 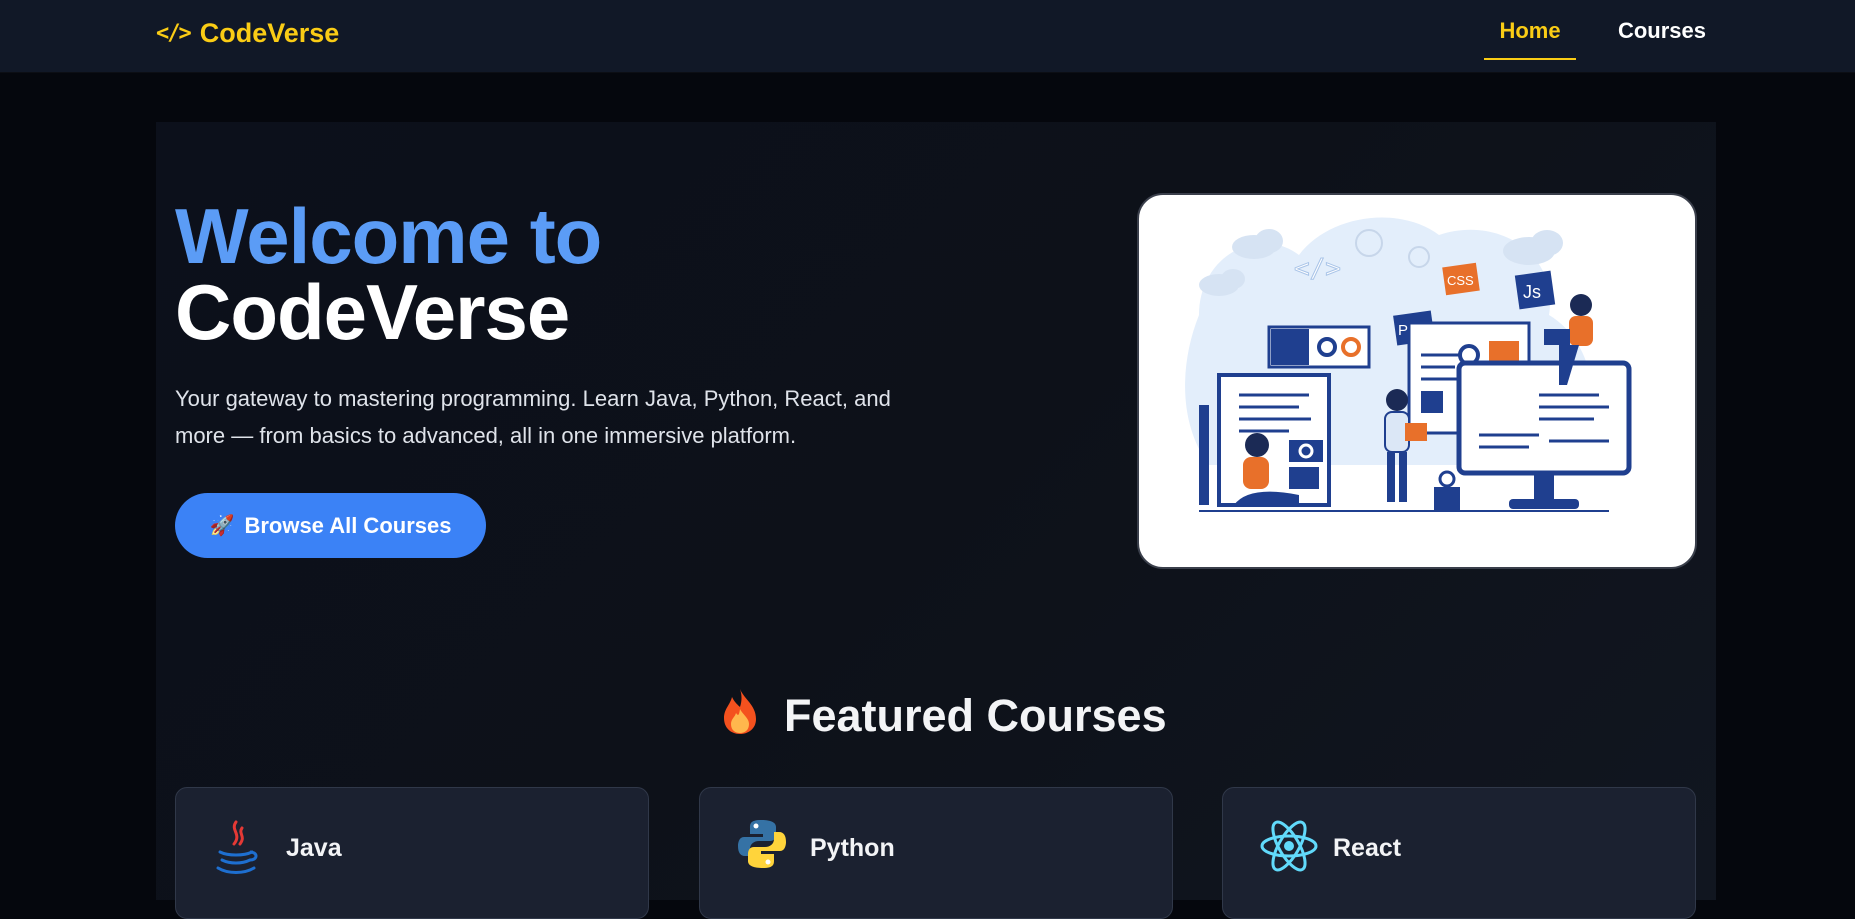 What do you see at coordinates (1367, 848) in the screenshot?
I see `course-title: React` at bounding box center [1367, 848].